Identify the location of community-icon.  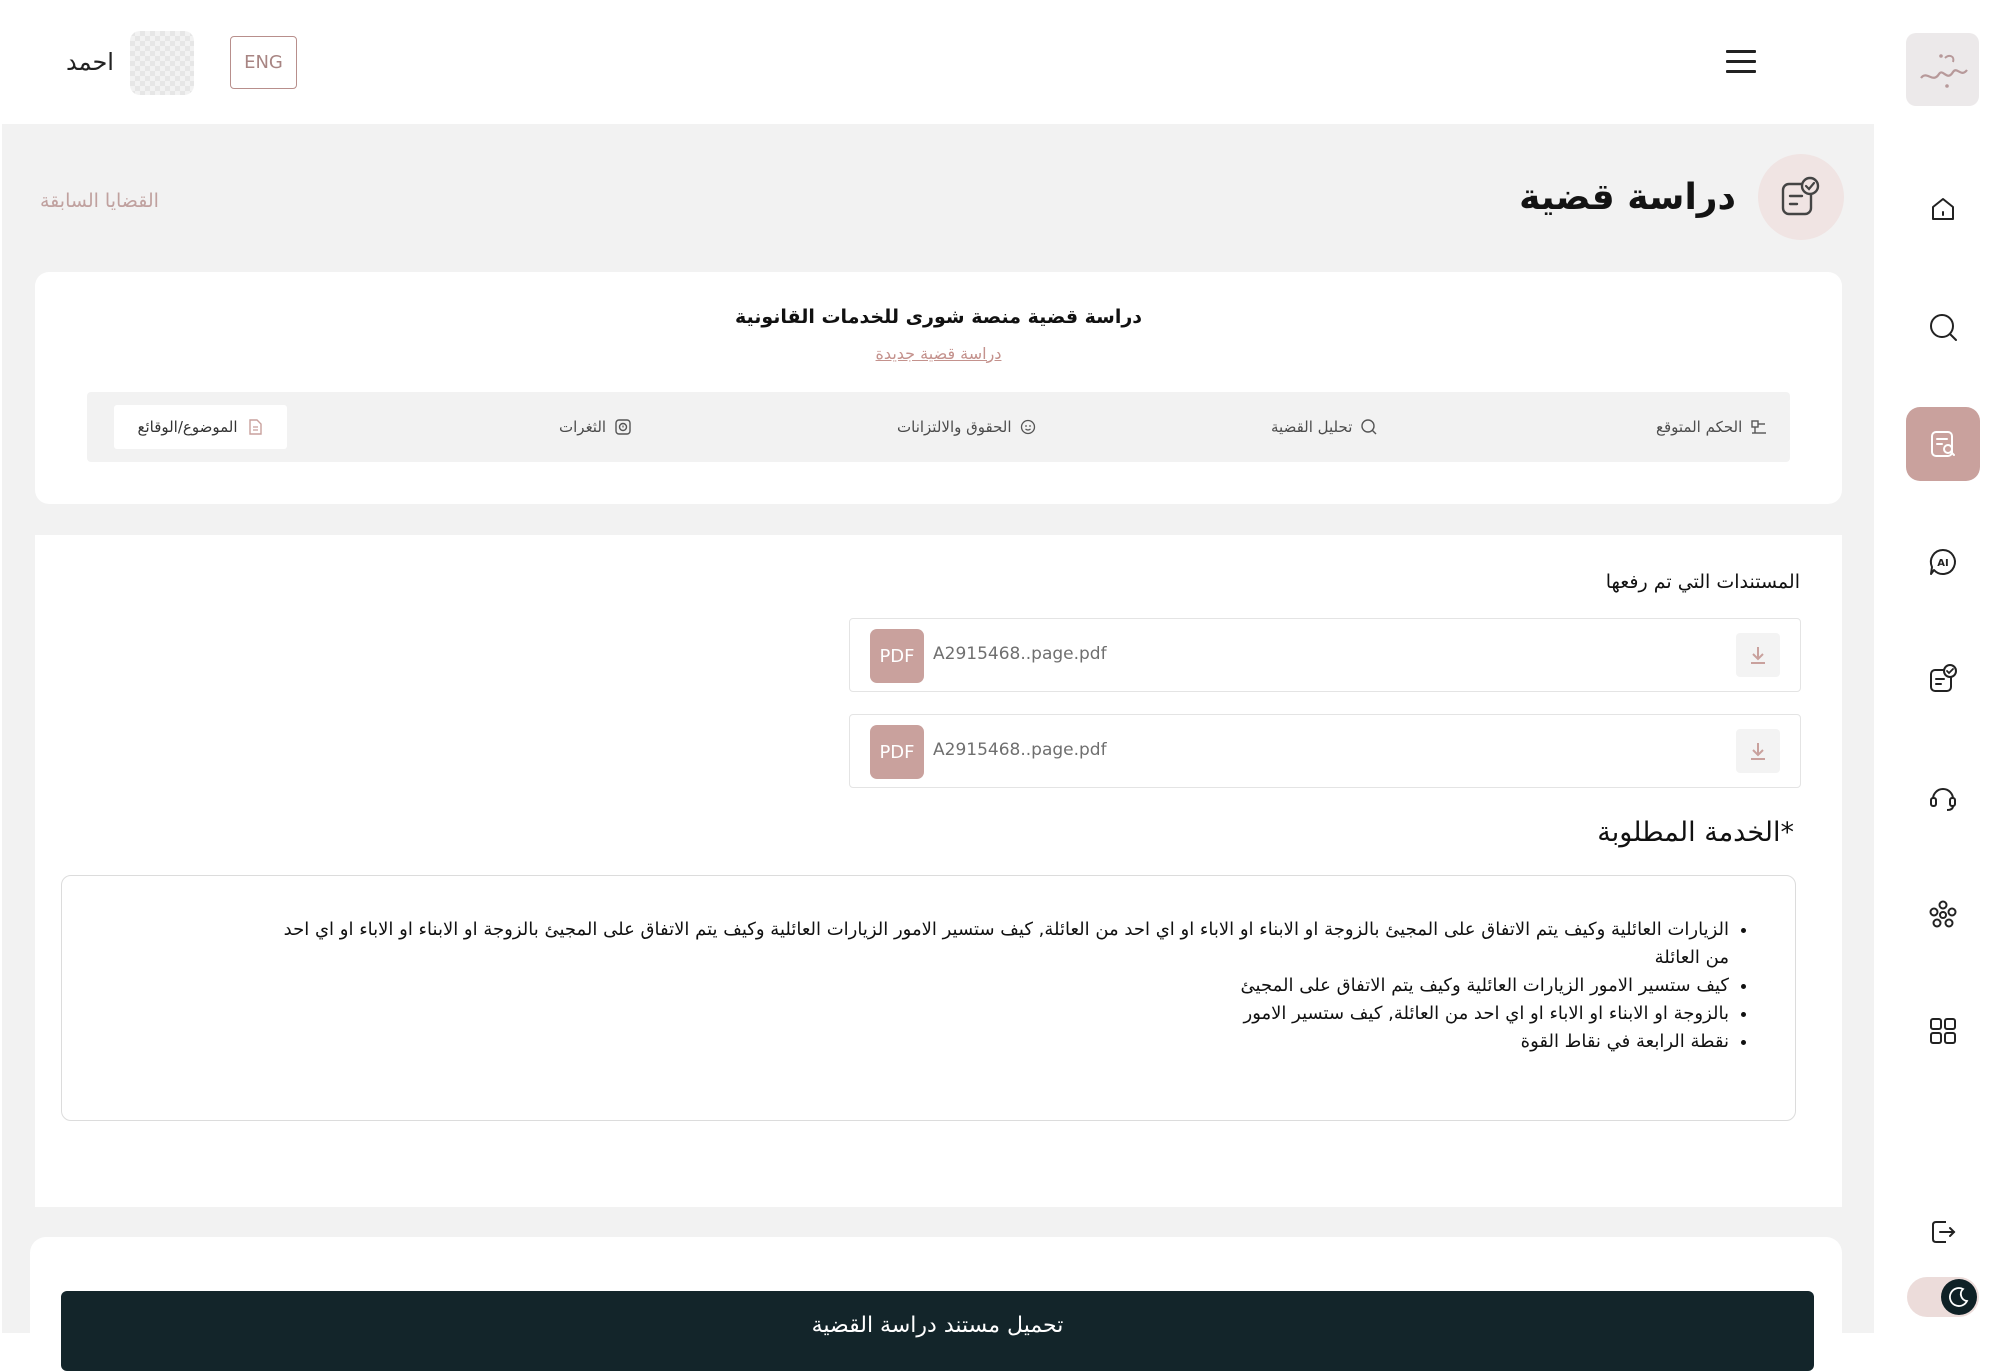
(1943, 914).